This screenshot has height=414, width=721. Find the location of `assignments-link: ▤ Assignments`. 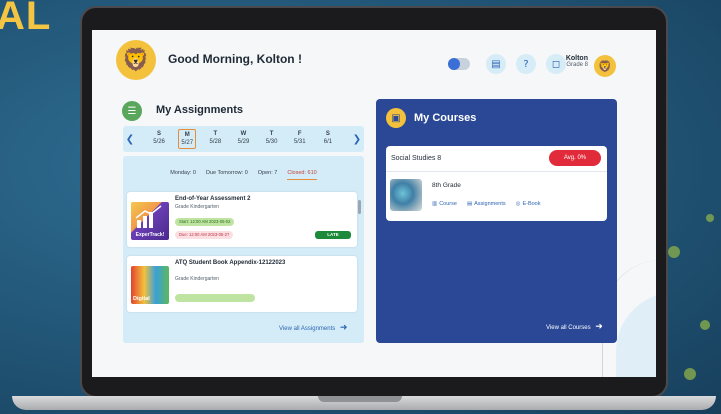

assignments-link: ▤ Assignments is located at coordinates (486, 204).